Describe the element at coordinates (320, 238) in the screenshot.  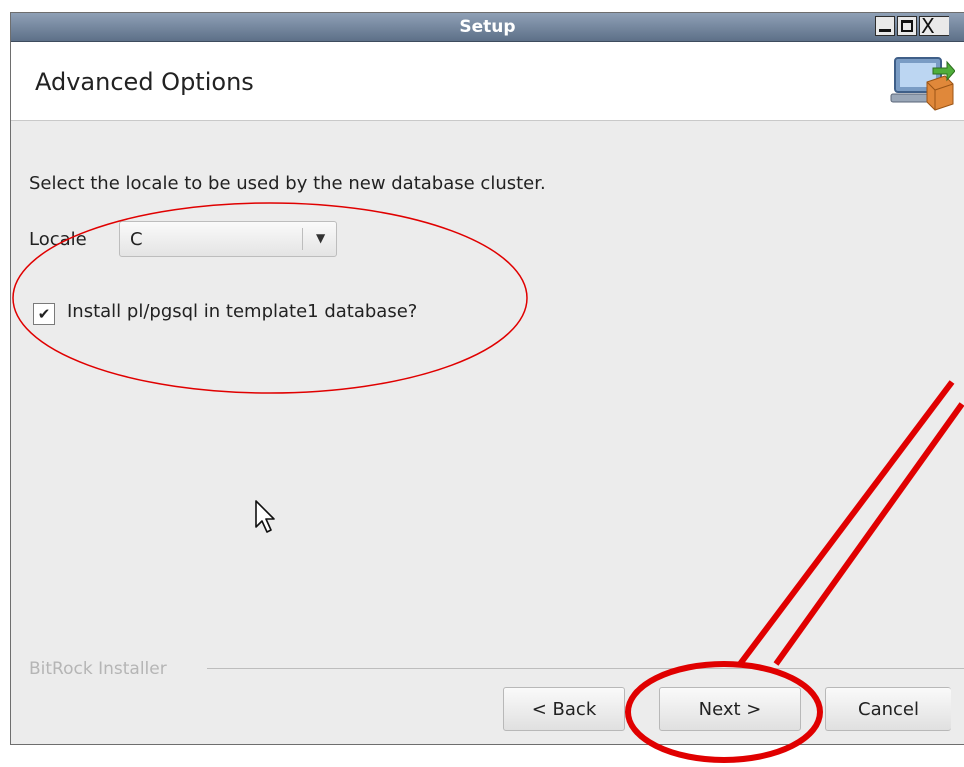
I see `chevron-down-icon: ▼` at that location.